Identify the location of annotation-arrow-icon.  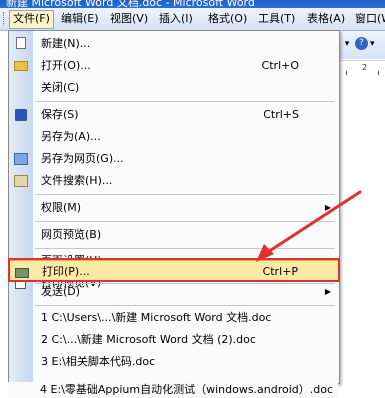
(309, 226).